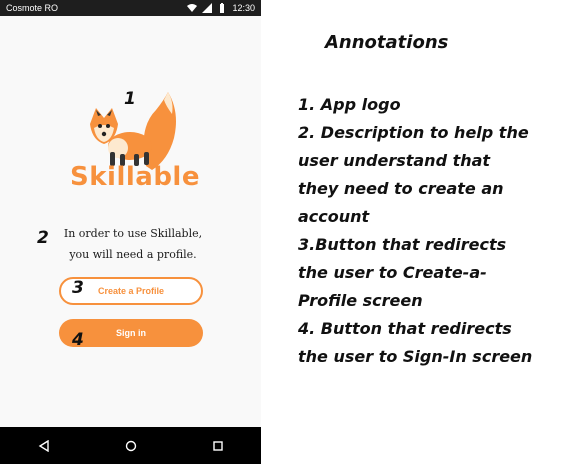 The image size is (562, 464). I want to click on description-line-2: you will need a profile., so click(133, 254).